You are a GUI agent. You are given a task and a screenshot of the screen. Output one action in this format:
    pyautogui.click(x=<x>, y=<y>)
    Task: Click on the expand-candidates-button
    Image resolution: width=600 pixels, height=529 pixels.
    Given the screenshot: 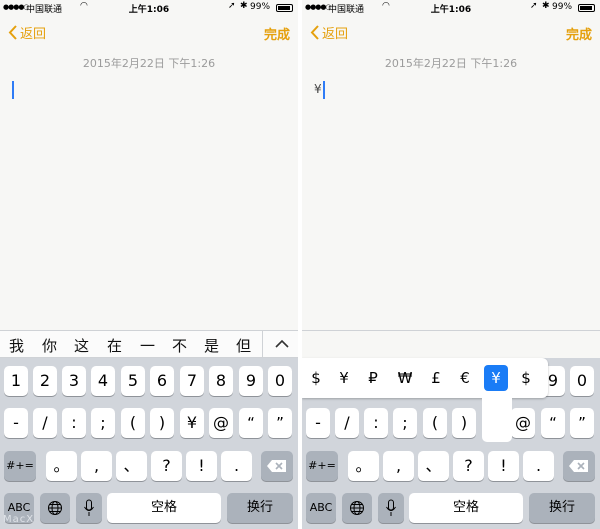 What is the action you would take?
    pyautogui.click(x=282, y=344)
    